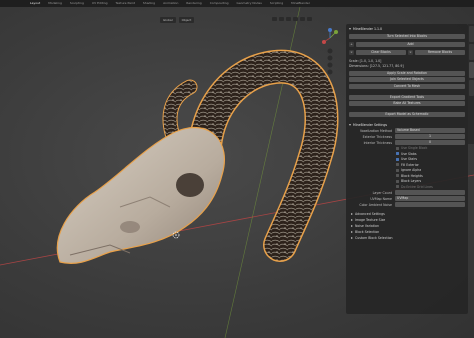  I want to click on subpanel-label: Noise Variation, so click(367, 225).